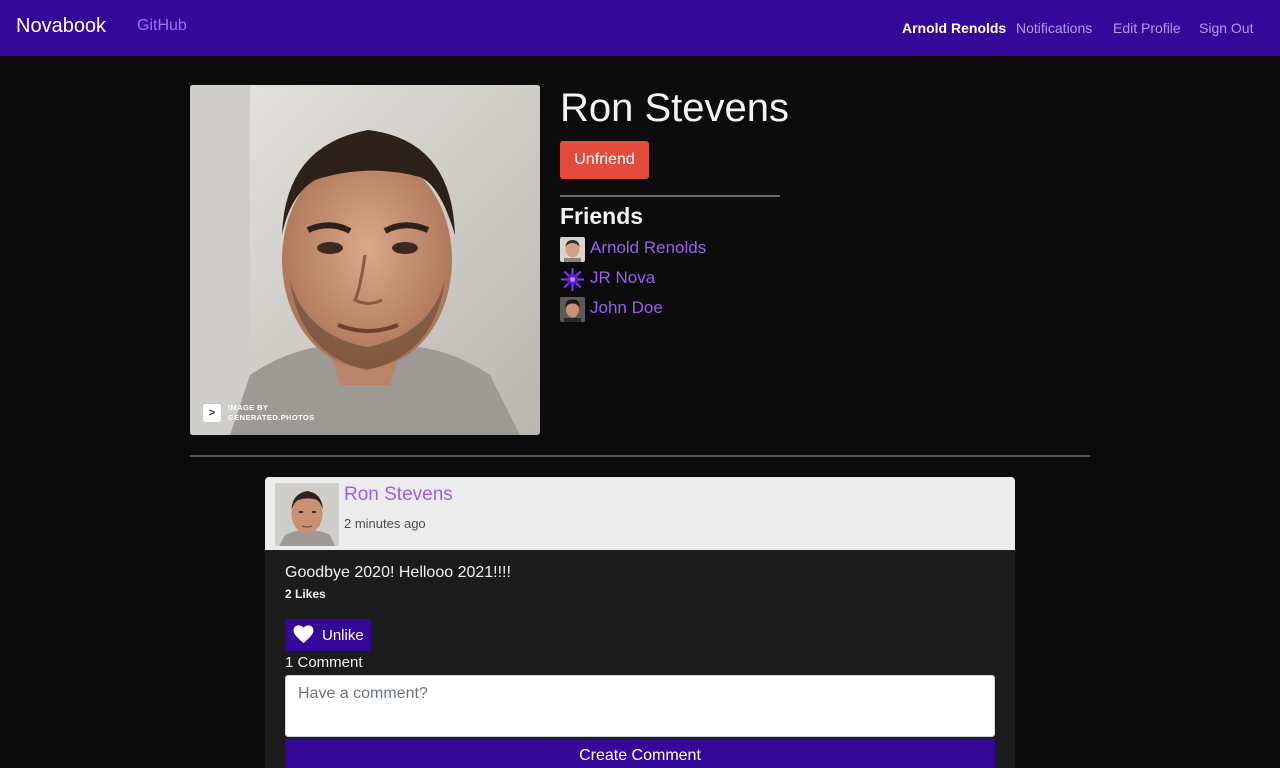  What do you see at coordinates (602, 216) in the screenshot?
I see `friends-heading: Friends` at bounding box center [602, 216].